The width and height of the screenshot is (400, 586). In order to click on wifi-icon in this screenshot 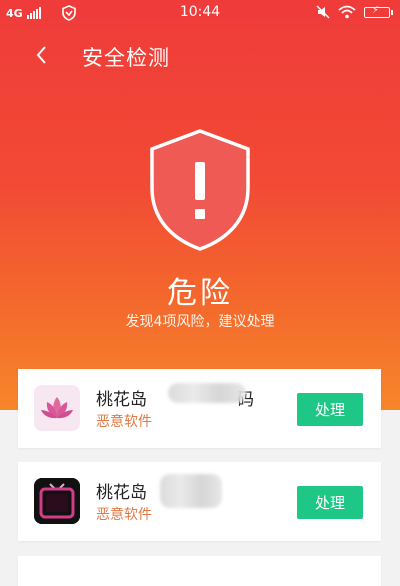, I will do `click(347, 12)`.